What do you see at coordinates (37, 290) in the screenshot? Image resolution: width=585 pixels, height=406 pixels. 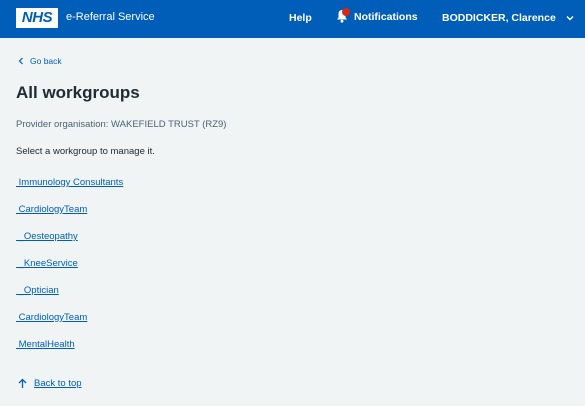 I see `workgroup-link: _Optician` at bounding box center [37, 290].